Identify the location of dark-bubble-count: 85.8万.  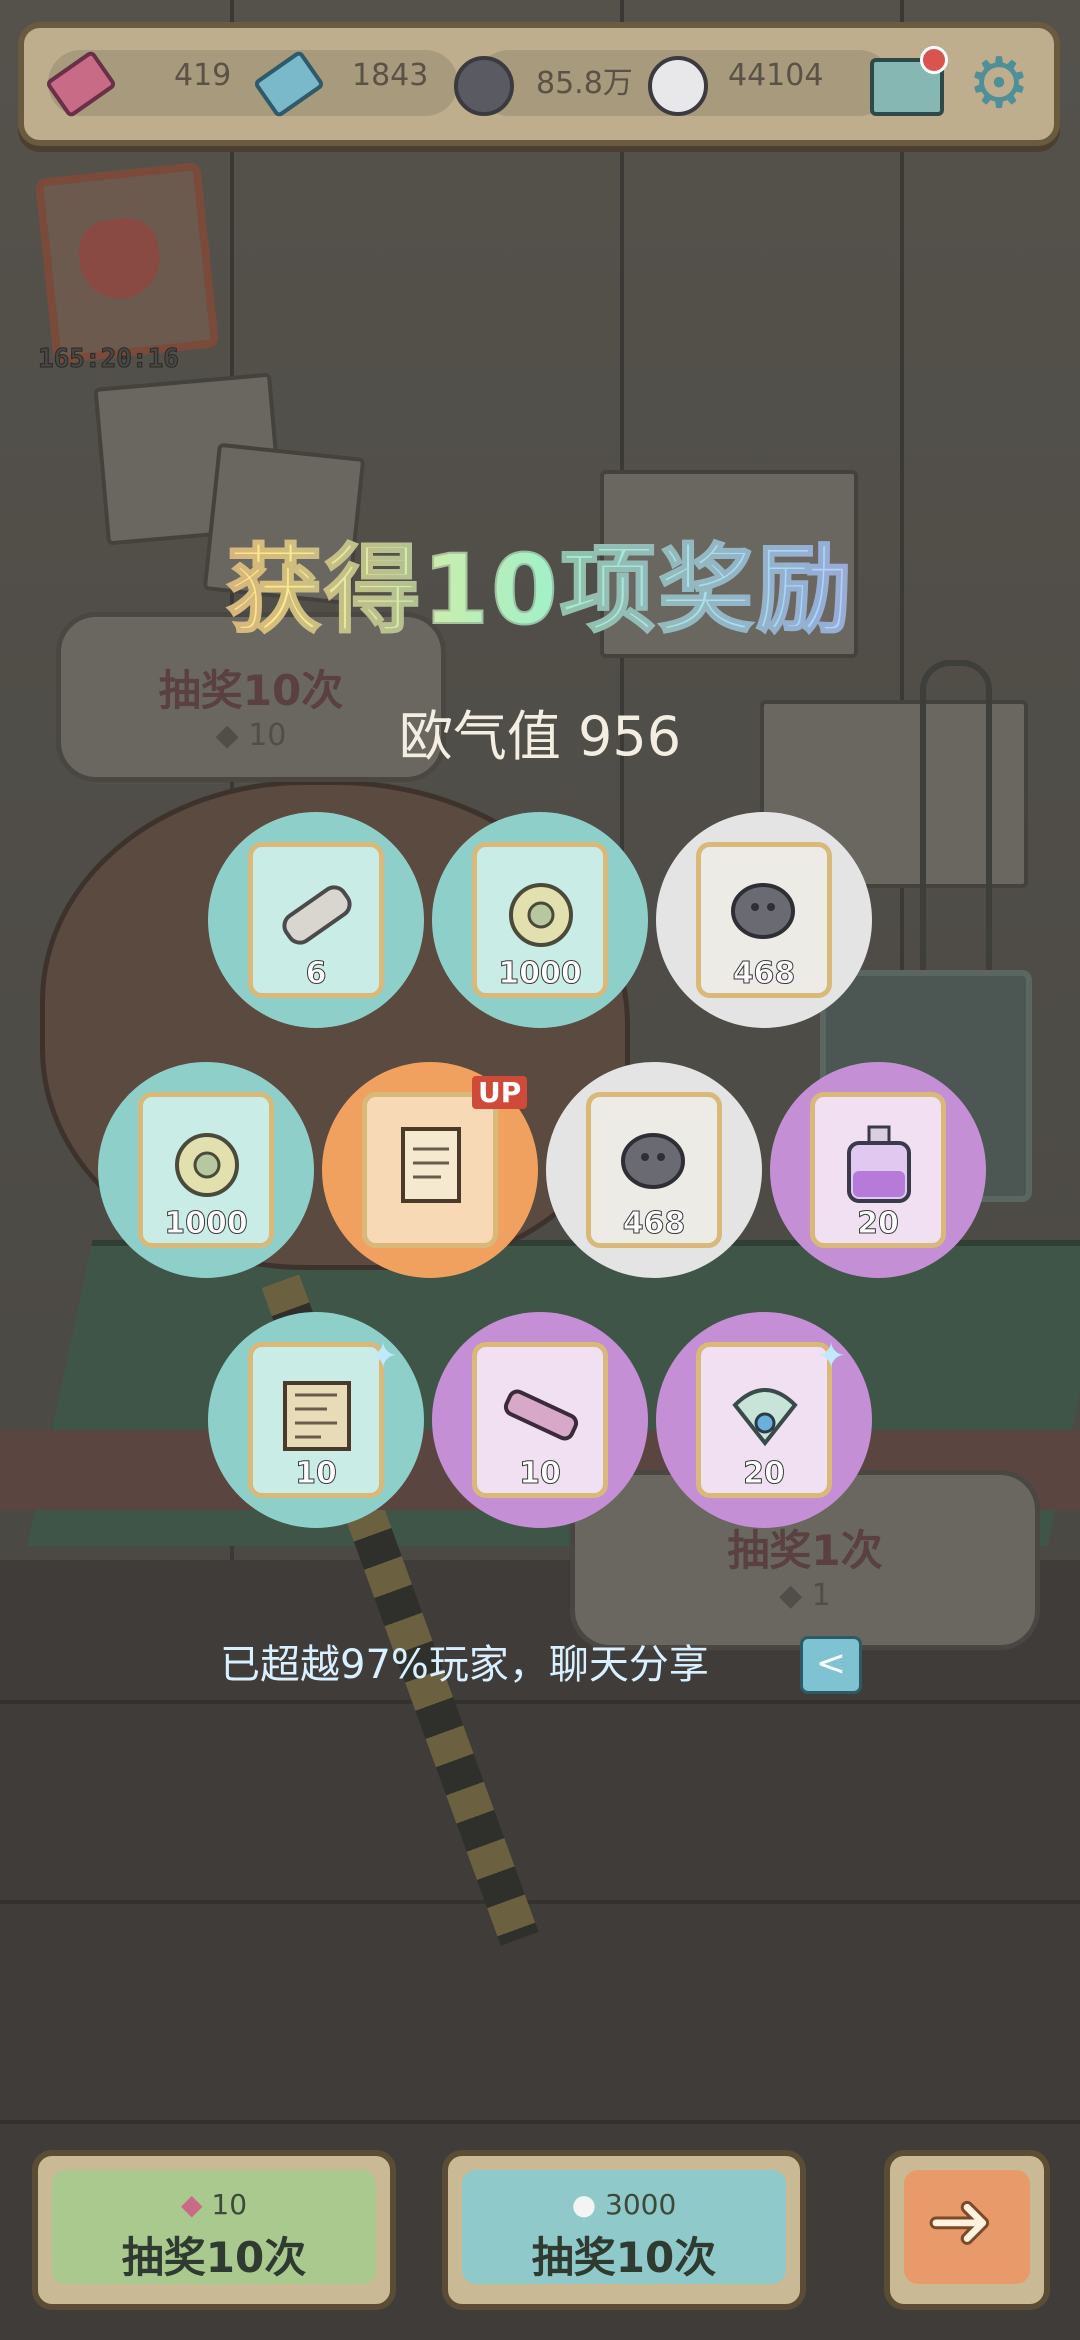
(584, 83).